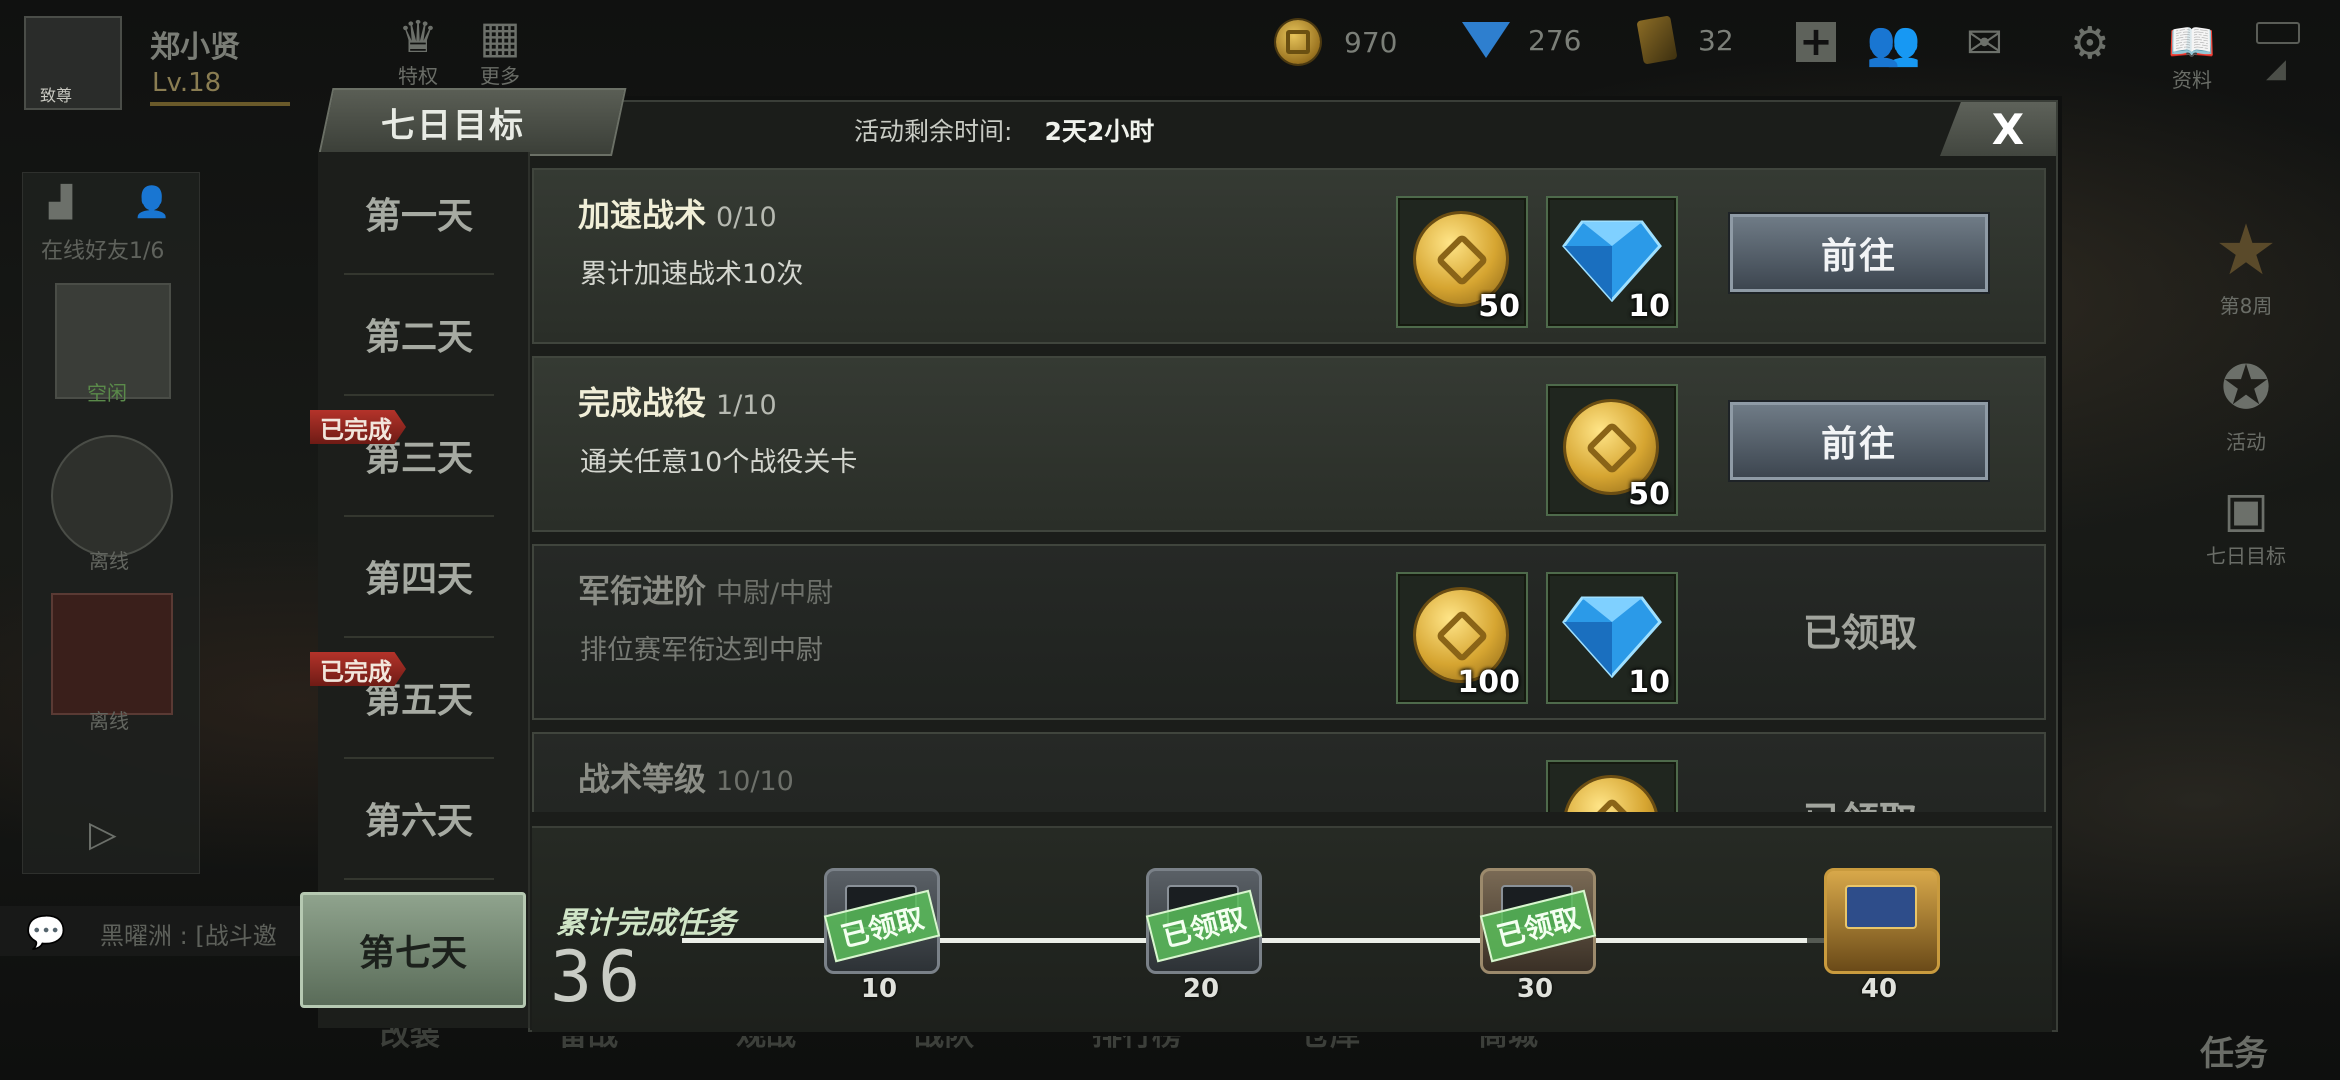  Describe the element at coordinates (1371, 42) in the screenshot. I see `gold-amount: 970` at that location.